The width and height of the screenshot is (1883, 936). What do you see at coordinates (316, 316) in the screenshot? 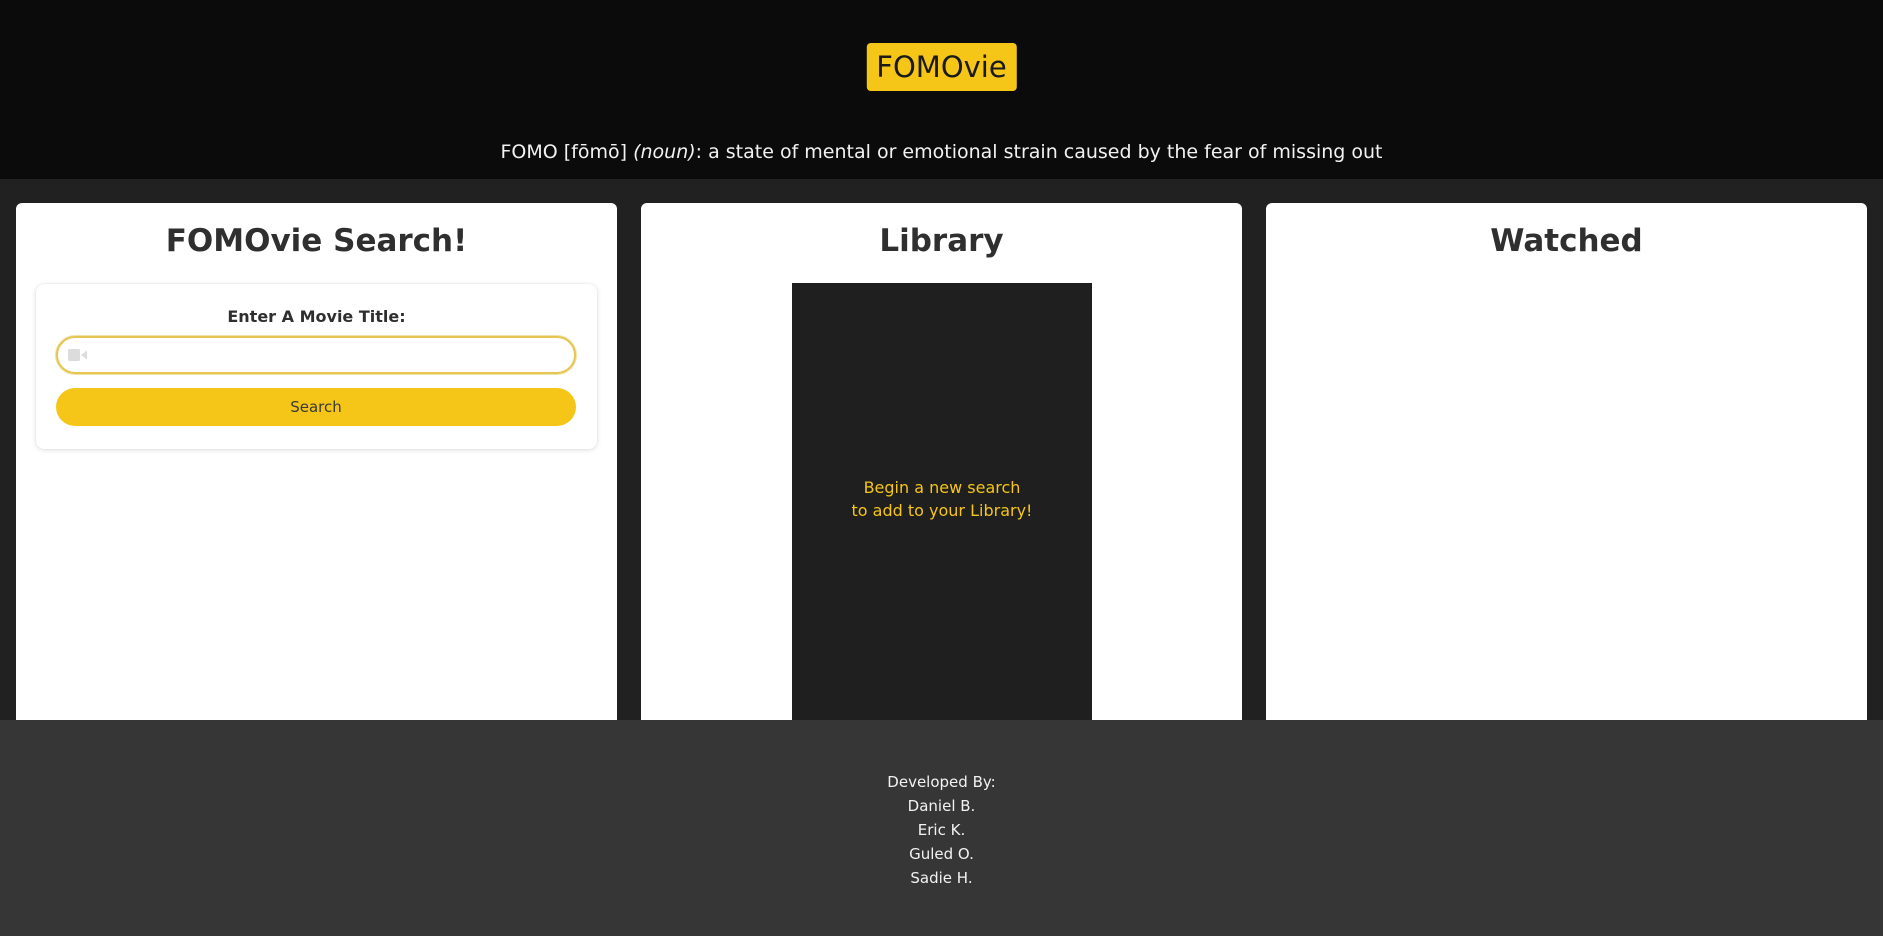
I see `movie-title-label: Enter A Movie Title:` at bounding box center [316, 316].